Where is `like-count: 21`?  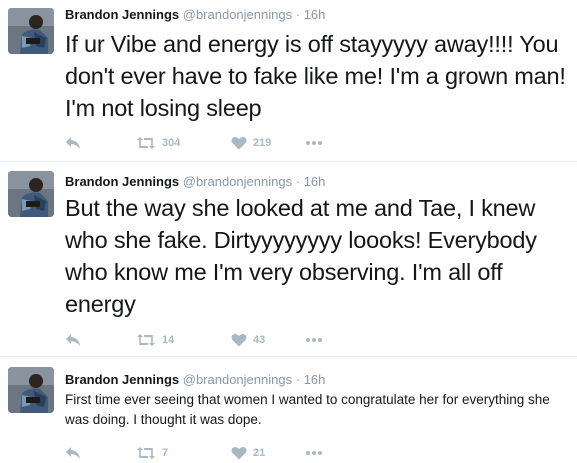
like-count: 21 is located at coordinates (259, 453).